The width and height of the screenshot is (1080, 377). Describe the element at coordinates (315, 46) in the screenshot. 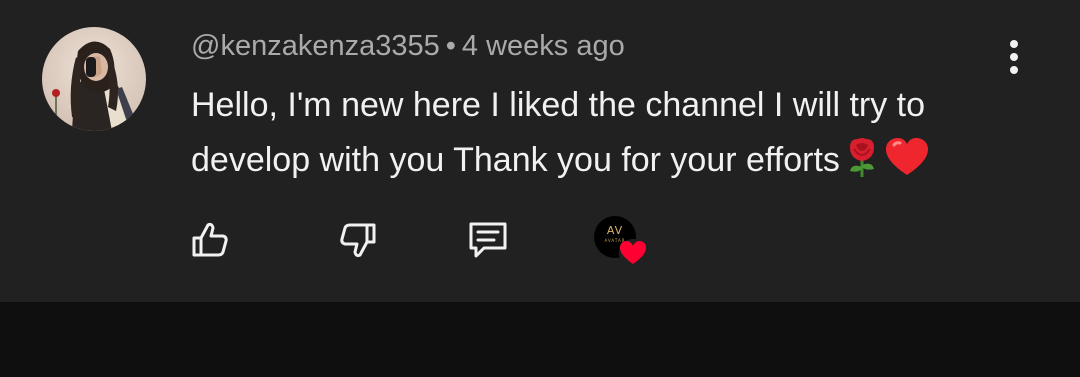

I see `username: @kenzakenza3355` at that location.